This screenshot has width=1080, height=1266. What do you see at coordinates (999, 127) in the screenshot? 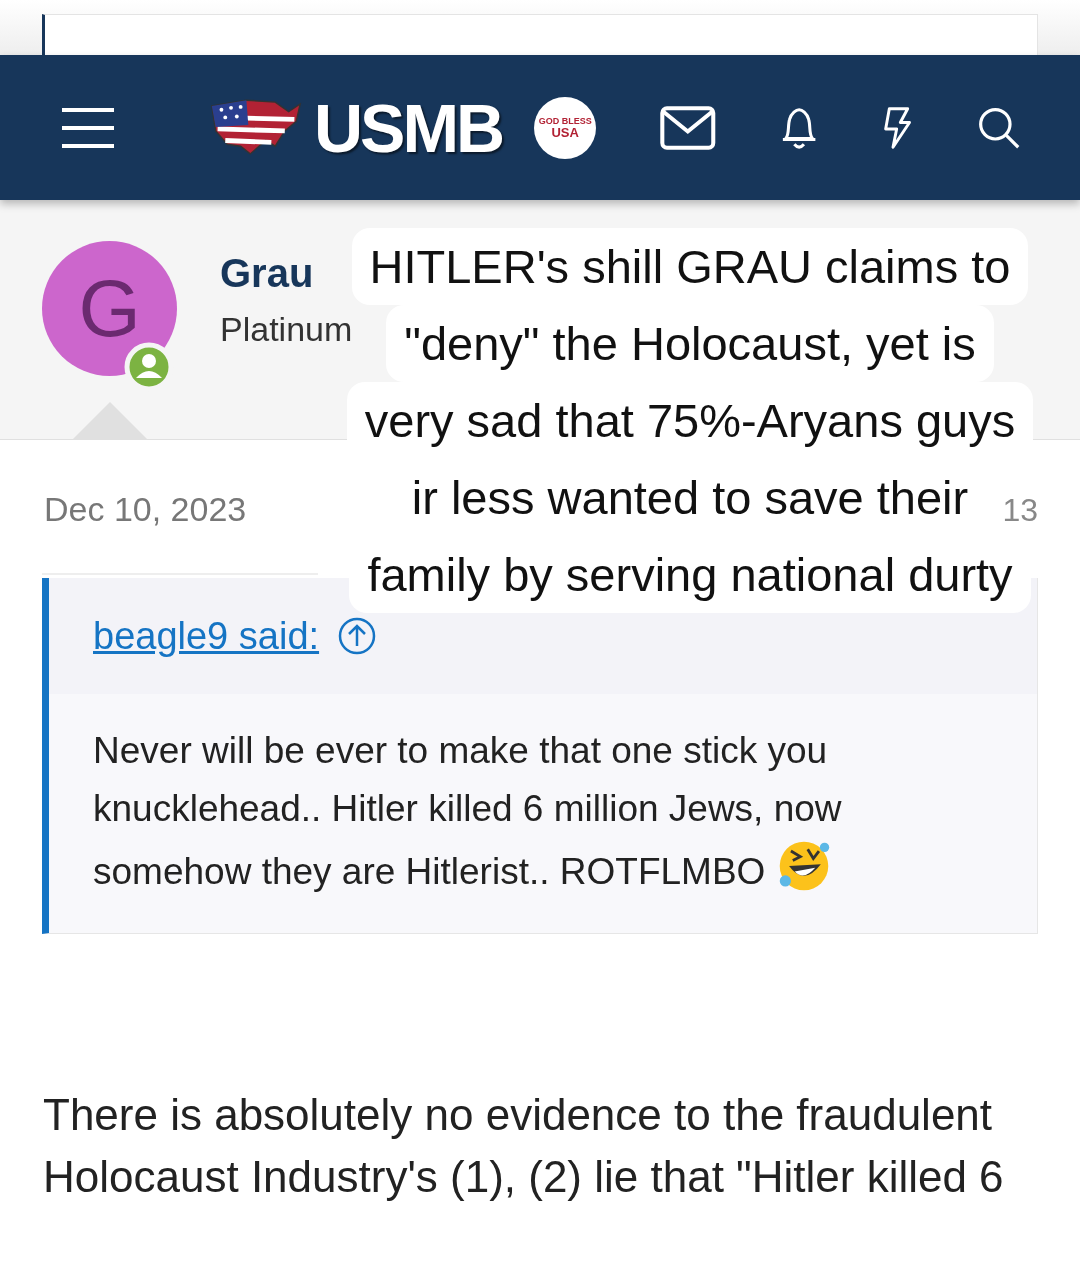
I see `search-icon` at bounding box center [999, 127].